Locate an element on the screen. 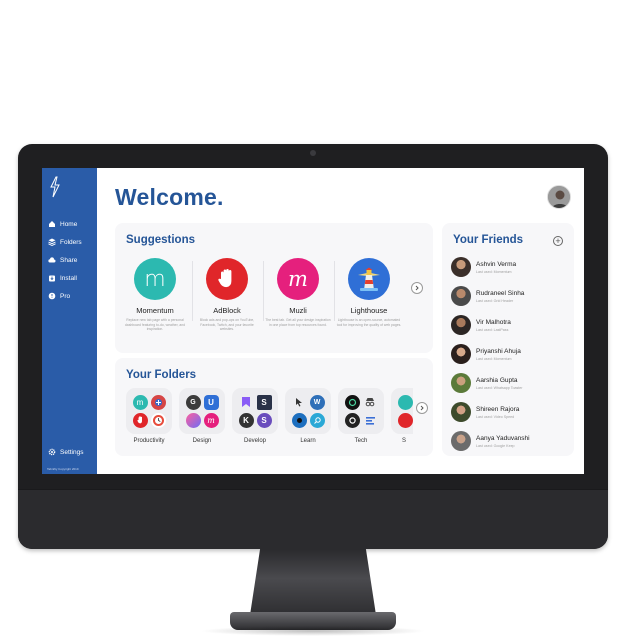 The width and height of the screenshot is (626, 644). cloud-icon is located at coordinates (52, 260).